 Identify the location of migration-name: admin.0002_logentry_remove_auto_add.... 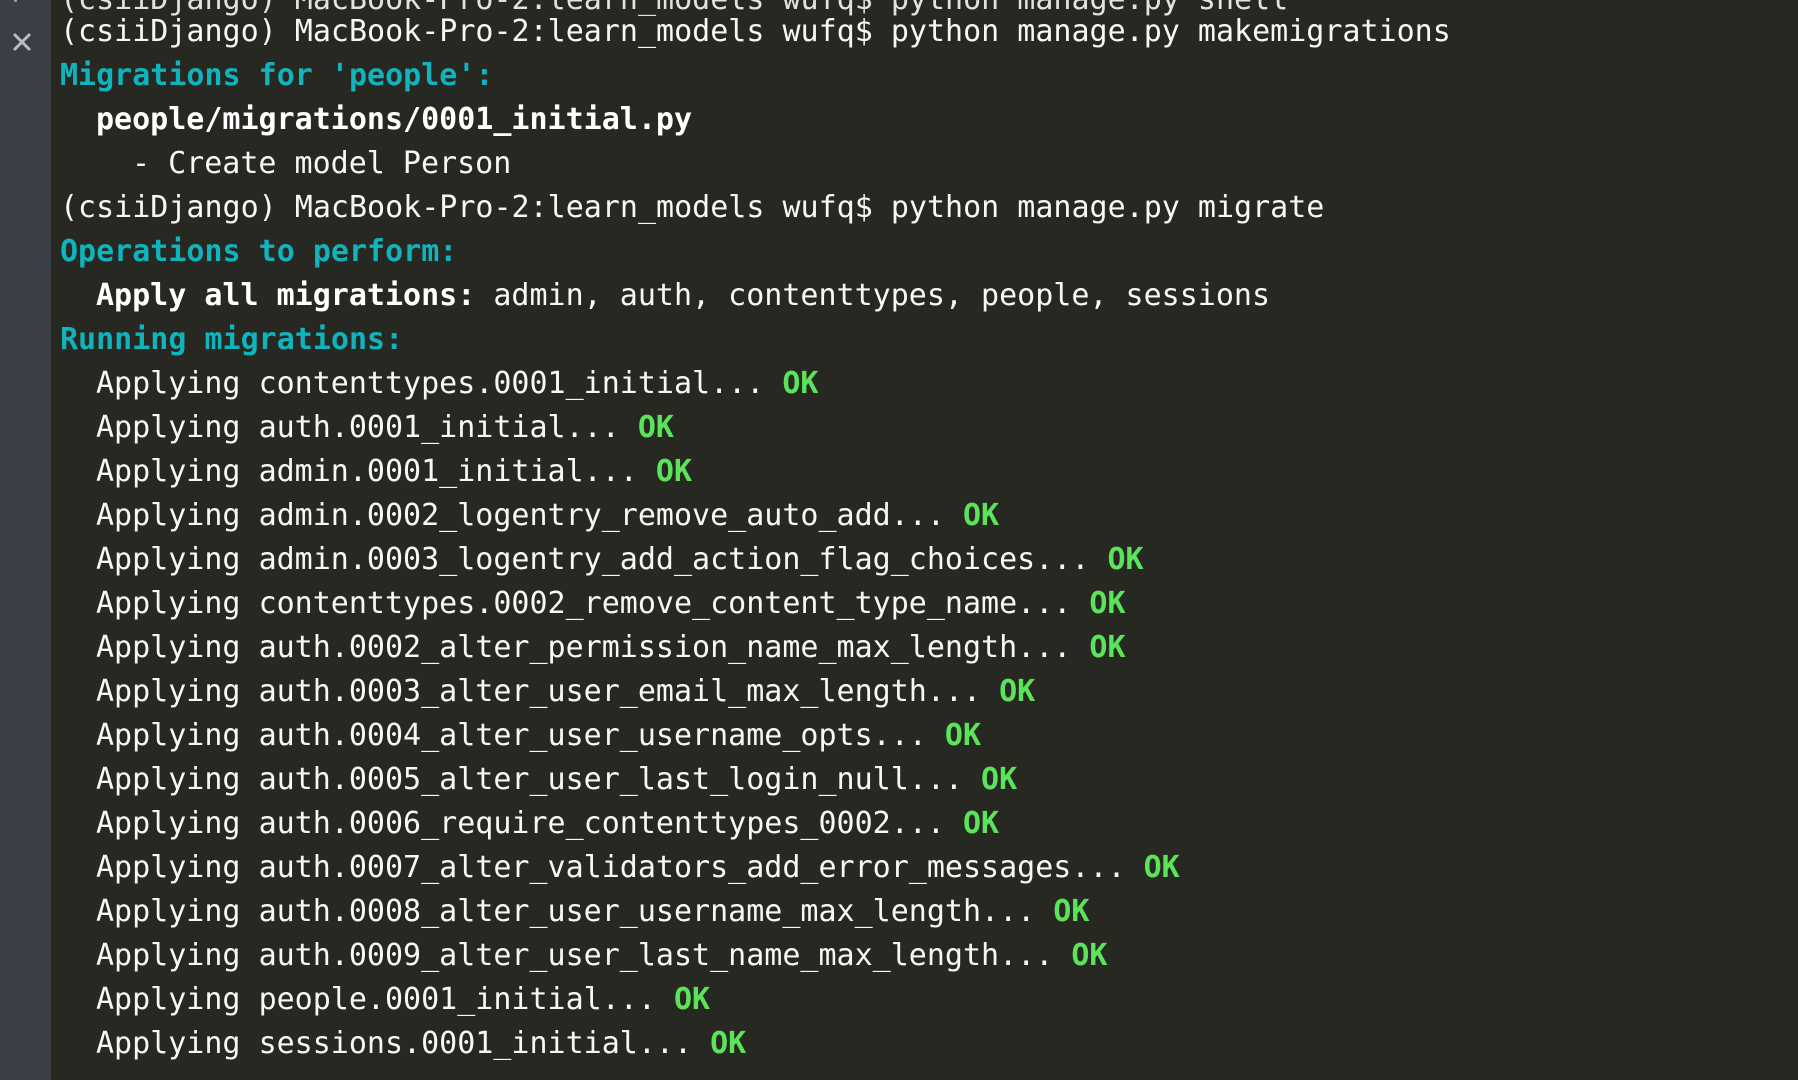
(601, 515).